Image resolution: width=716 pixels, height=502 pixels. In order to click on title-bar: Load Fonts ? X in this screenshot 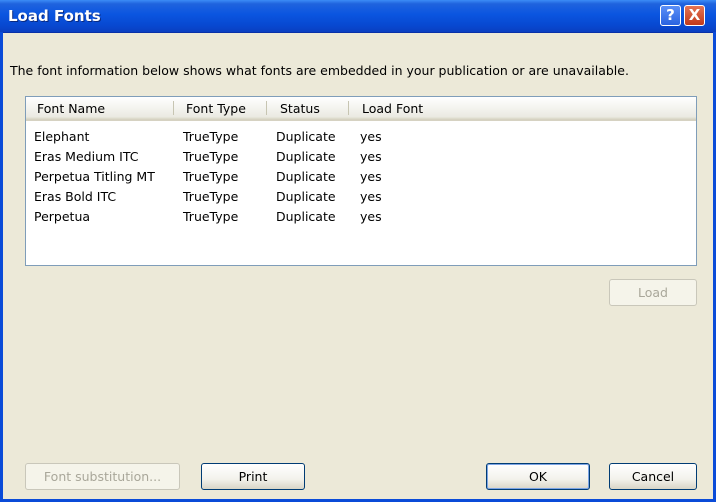, I will do `click(358, 16)`.